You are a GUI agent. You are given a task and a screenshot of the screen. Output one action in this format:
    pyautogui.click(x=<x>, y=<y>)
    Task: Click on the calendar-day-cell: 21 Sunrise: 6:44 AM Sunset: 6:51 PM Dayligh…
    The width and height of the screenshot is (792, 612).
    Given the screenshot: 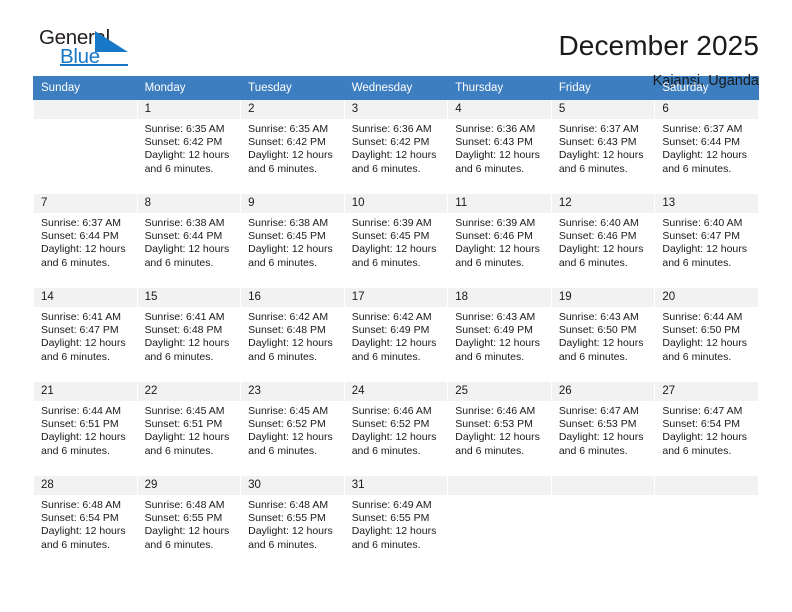 What is the action you would take?
    pyautogui.click(x=85, y=427)
    